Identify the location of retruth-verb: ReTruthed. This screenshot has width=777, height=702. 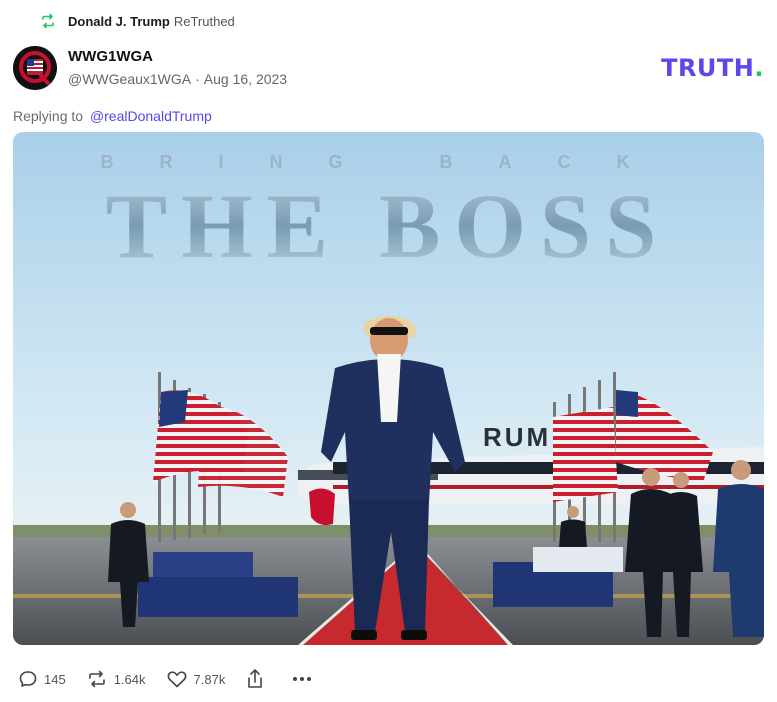
(204, 21).